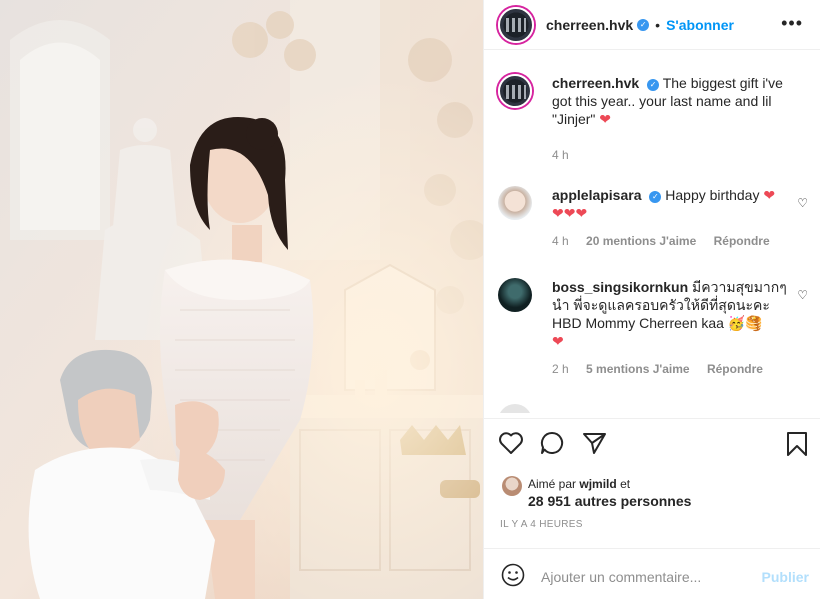  What do you see at coordinates (638, 369) in the screenshot?
I see `comment-likes: 5 mentions J'aime` at bounding box center [638, 369].